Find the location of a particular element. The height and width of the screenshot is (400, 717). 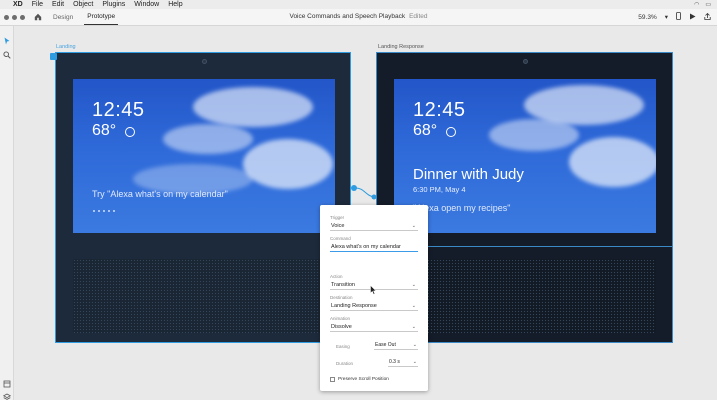

destination-label: Destination is located at coordinates (341, 297).